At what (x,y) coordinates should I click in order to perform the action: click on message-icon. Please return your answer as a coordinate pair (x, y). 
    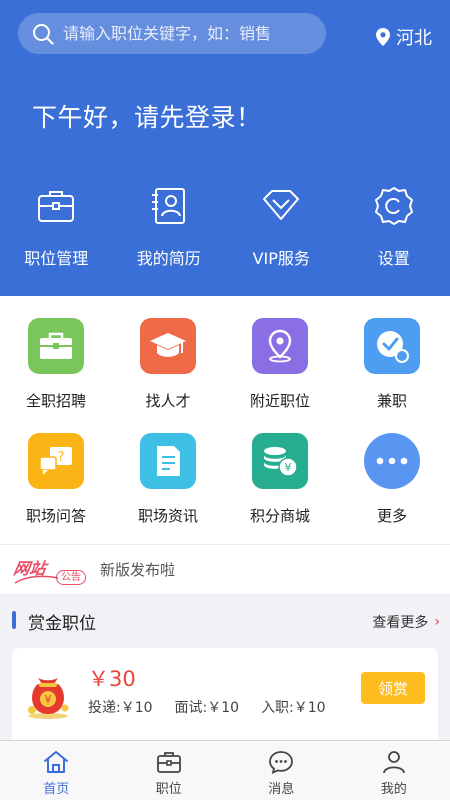
    Looking at the image, I should click on (281, 762).